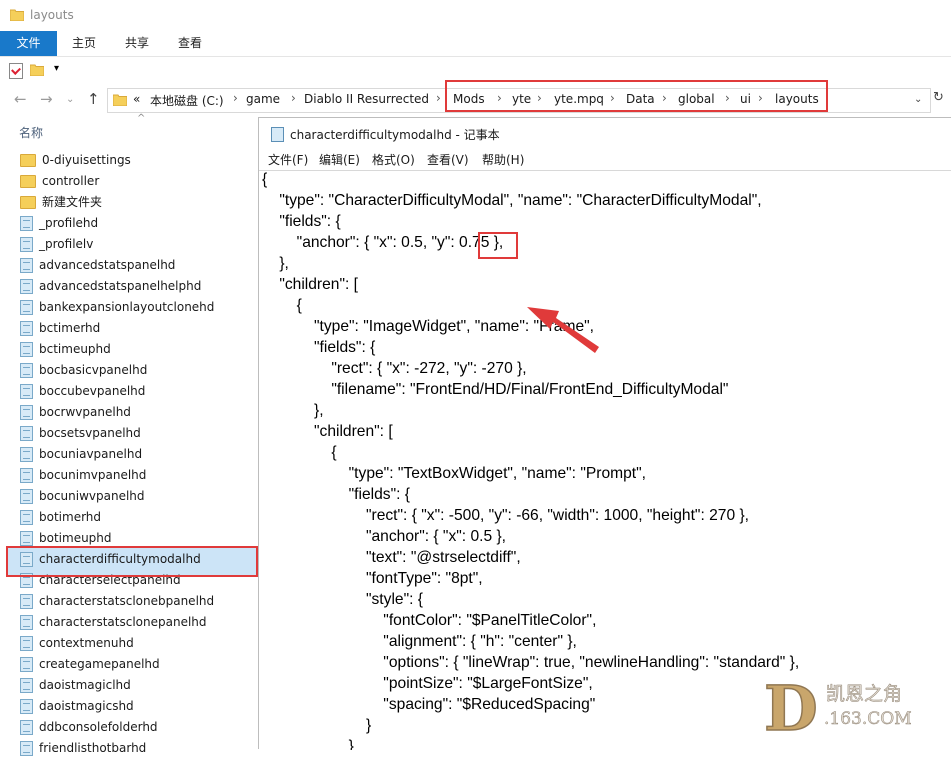 The image size is (951, 759). Describe the element at coordinates (92, 496) in the screenshot. I see `file-name: bocuniwvpanelhd` at that location.